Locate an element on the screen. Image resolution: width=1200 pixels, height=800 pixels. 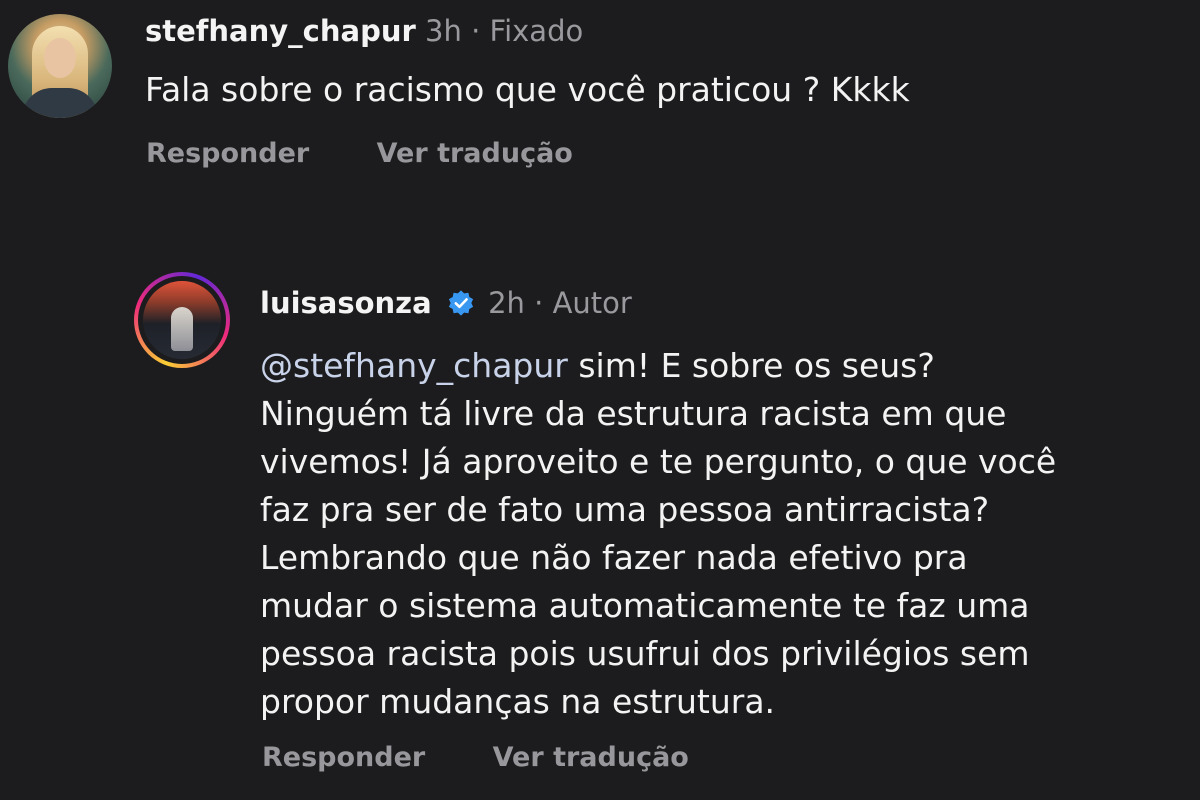
comment-text-line: propor mudanças na estrutura. is located at coordinates (518, 701).